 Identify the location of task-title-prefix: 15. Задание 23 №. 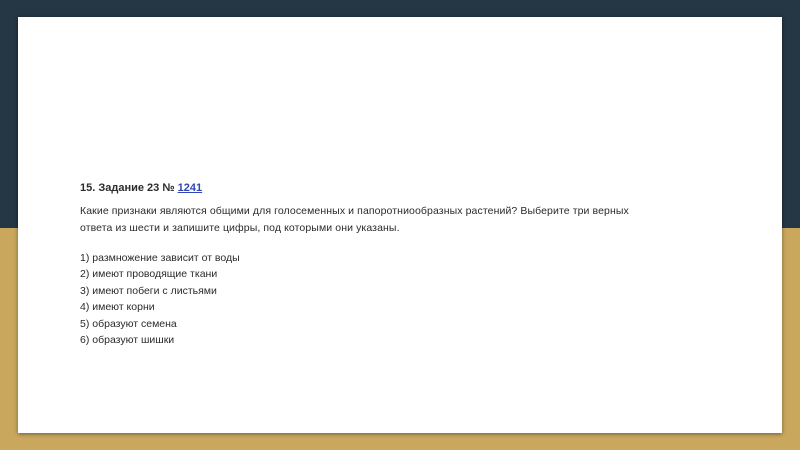
(129, 188).